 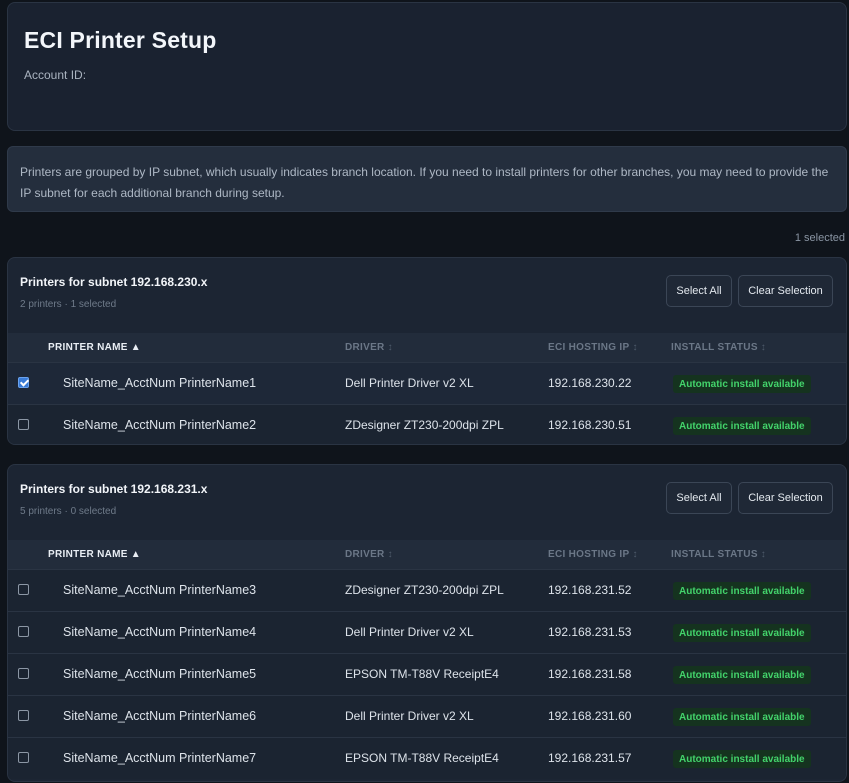 I want to click on printer-name: SiteName_AcctNum PrinterName7, so click(x=160, y=758).